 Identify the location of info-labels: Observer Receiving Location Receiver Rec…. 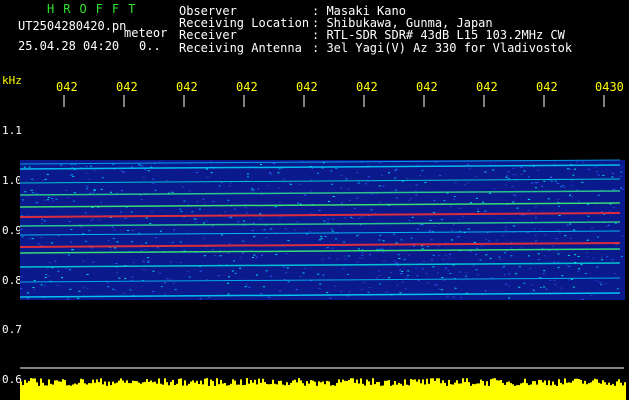
(244, 29).